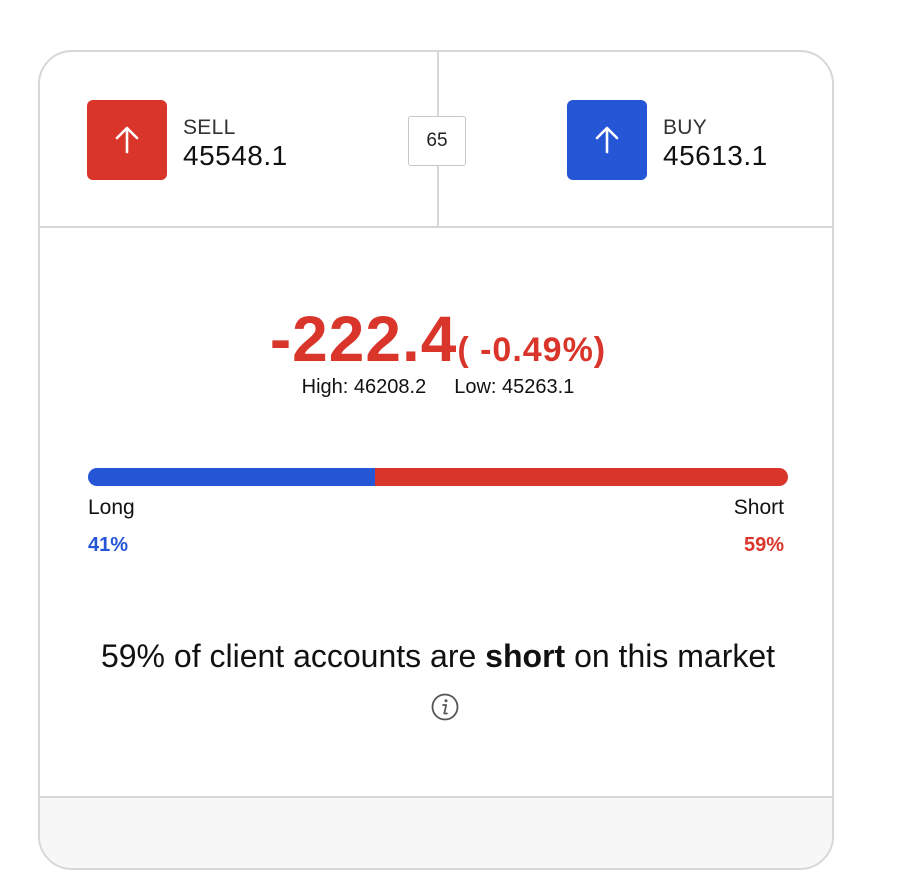 This screenshot has height=870, width=898. I want to click on long-percent: 41%, so click(108, 545).